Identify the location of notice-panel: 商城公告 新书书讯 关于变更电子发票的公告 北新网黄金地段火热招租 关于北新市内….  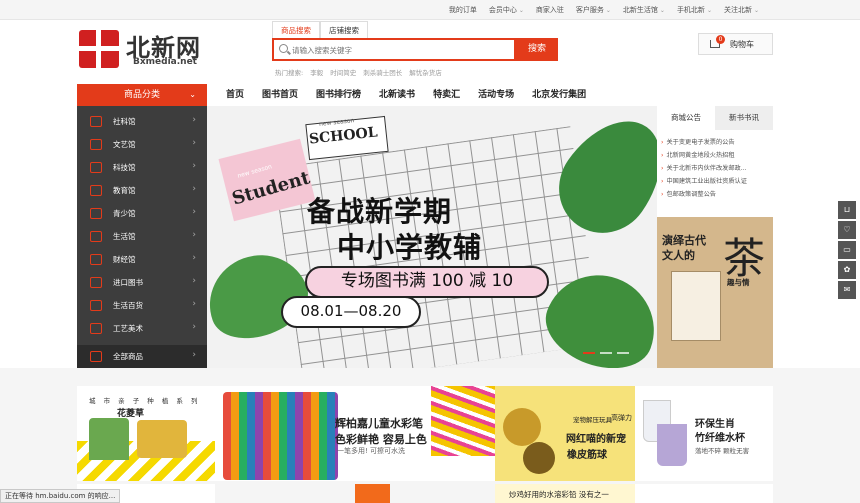
(715, 161).